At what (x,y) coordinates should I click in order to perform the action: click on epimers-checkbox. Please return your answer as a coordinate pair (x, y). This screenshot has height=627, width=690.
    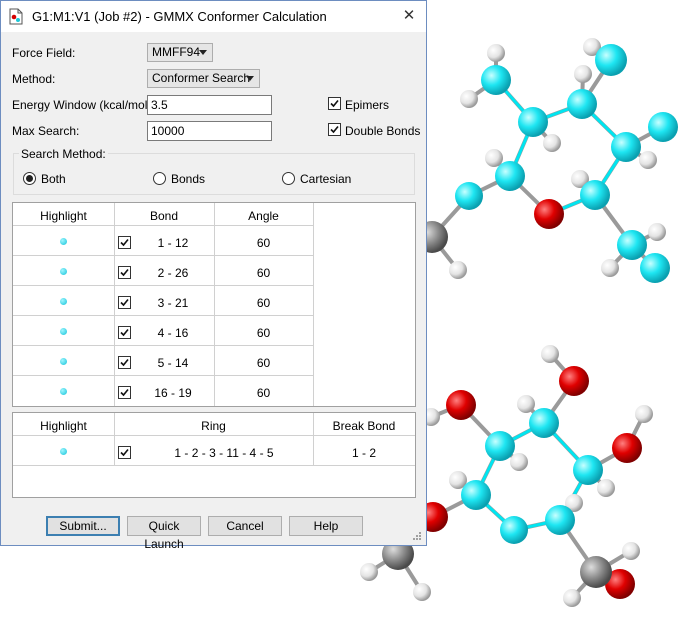
    Looking at the image, I should click on (334, 103).